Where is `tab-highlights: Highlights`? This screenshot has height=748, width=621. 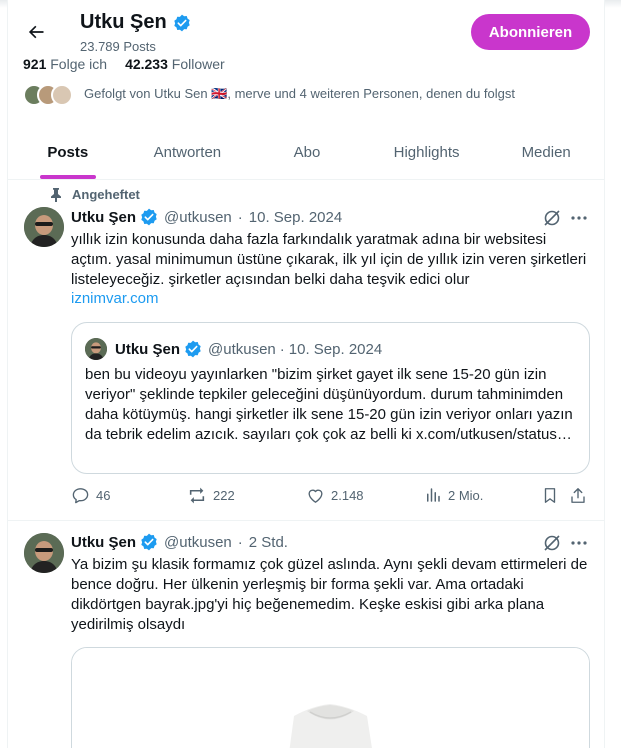 tab-highlights: Highlights is located at coordinates (427, 152).